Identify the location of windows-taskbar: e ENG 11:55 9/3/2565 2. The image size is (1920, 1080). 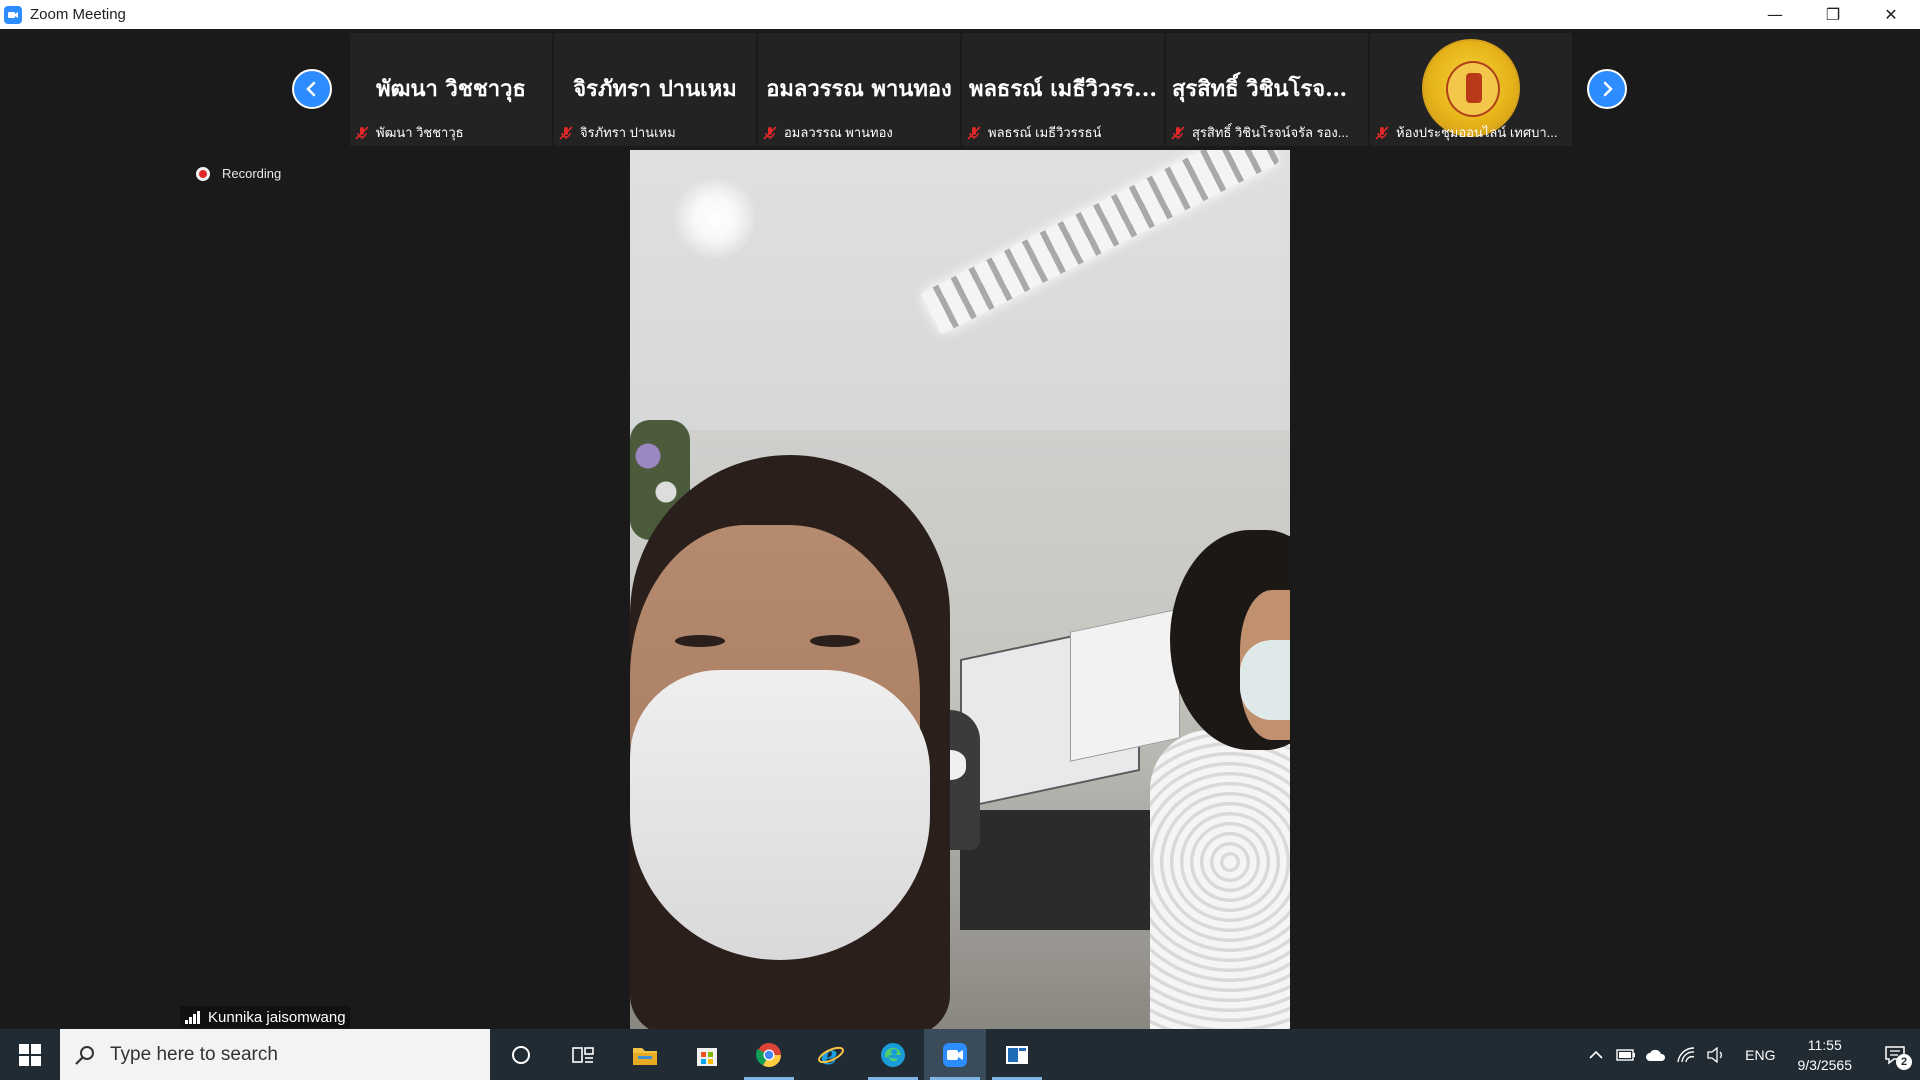
(960, 1054).